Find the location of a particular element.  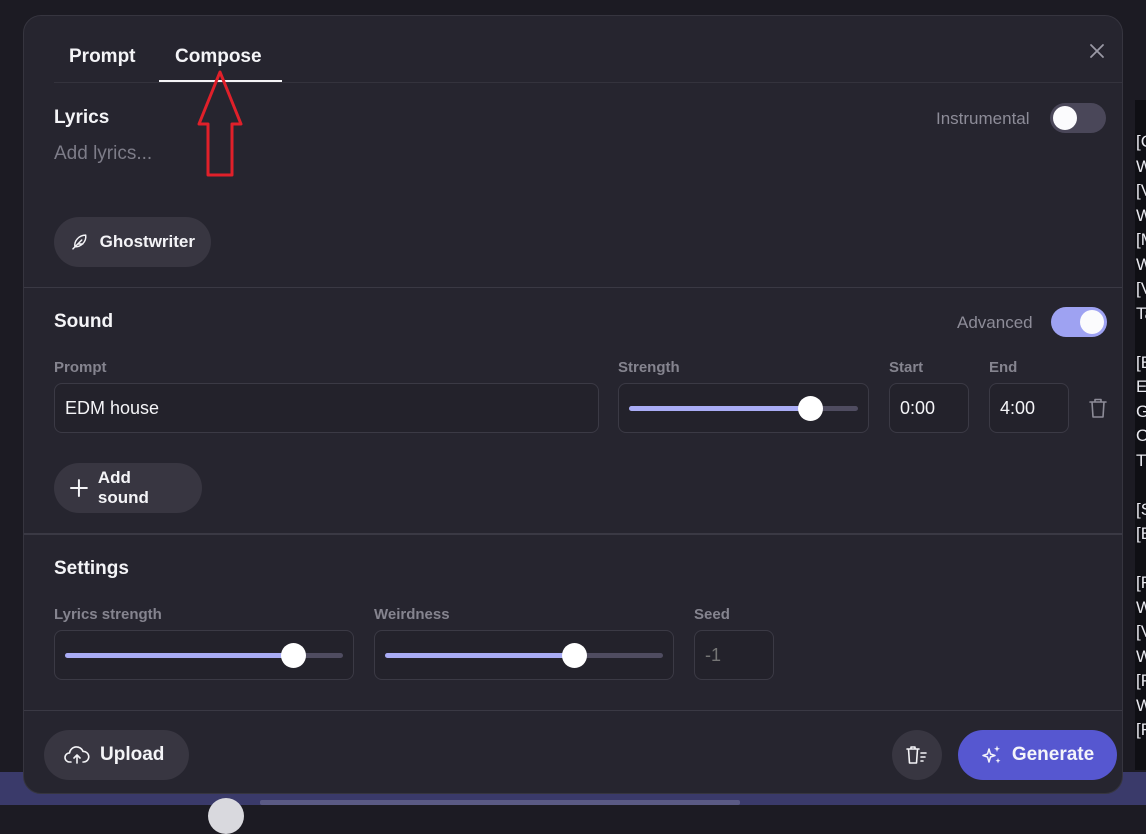

sound-prompt-label: Prompt is located at coordinates (80, 367).